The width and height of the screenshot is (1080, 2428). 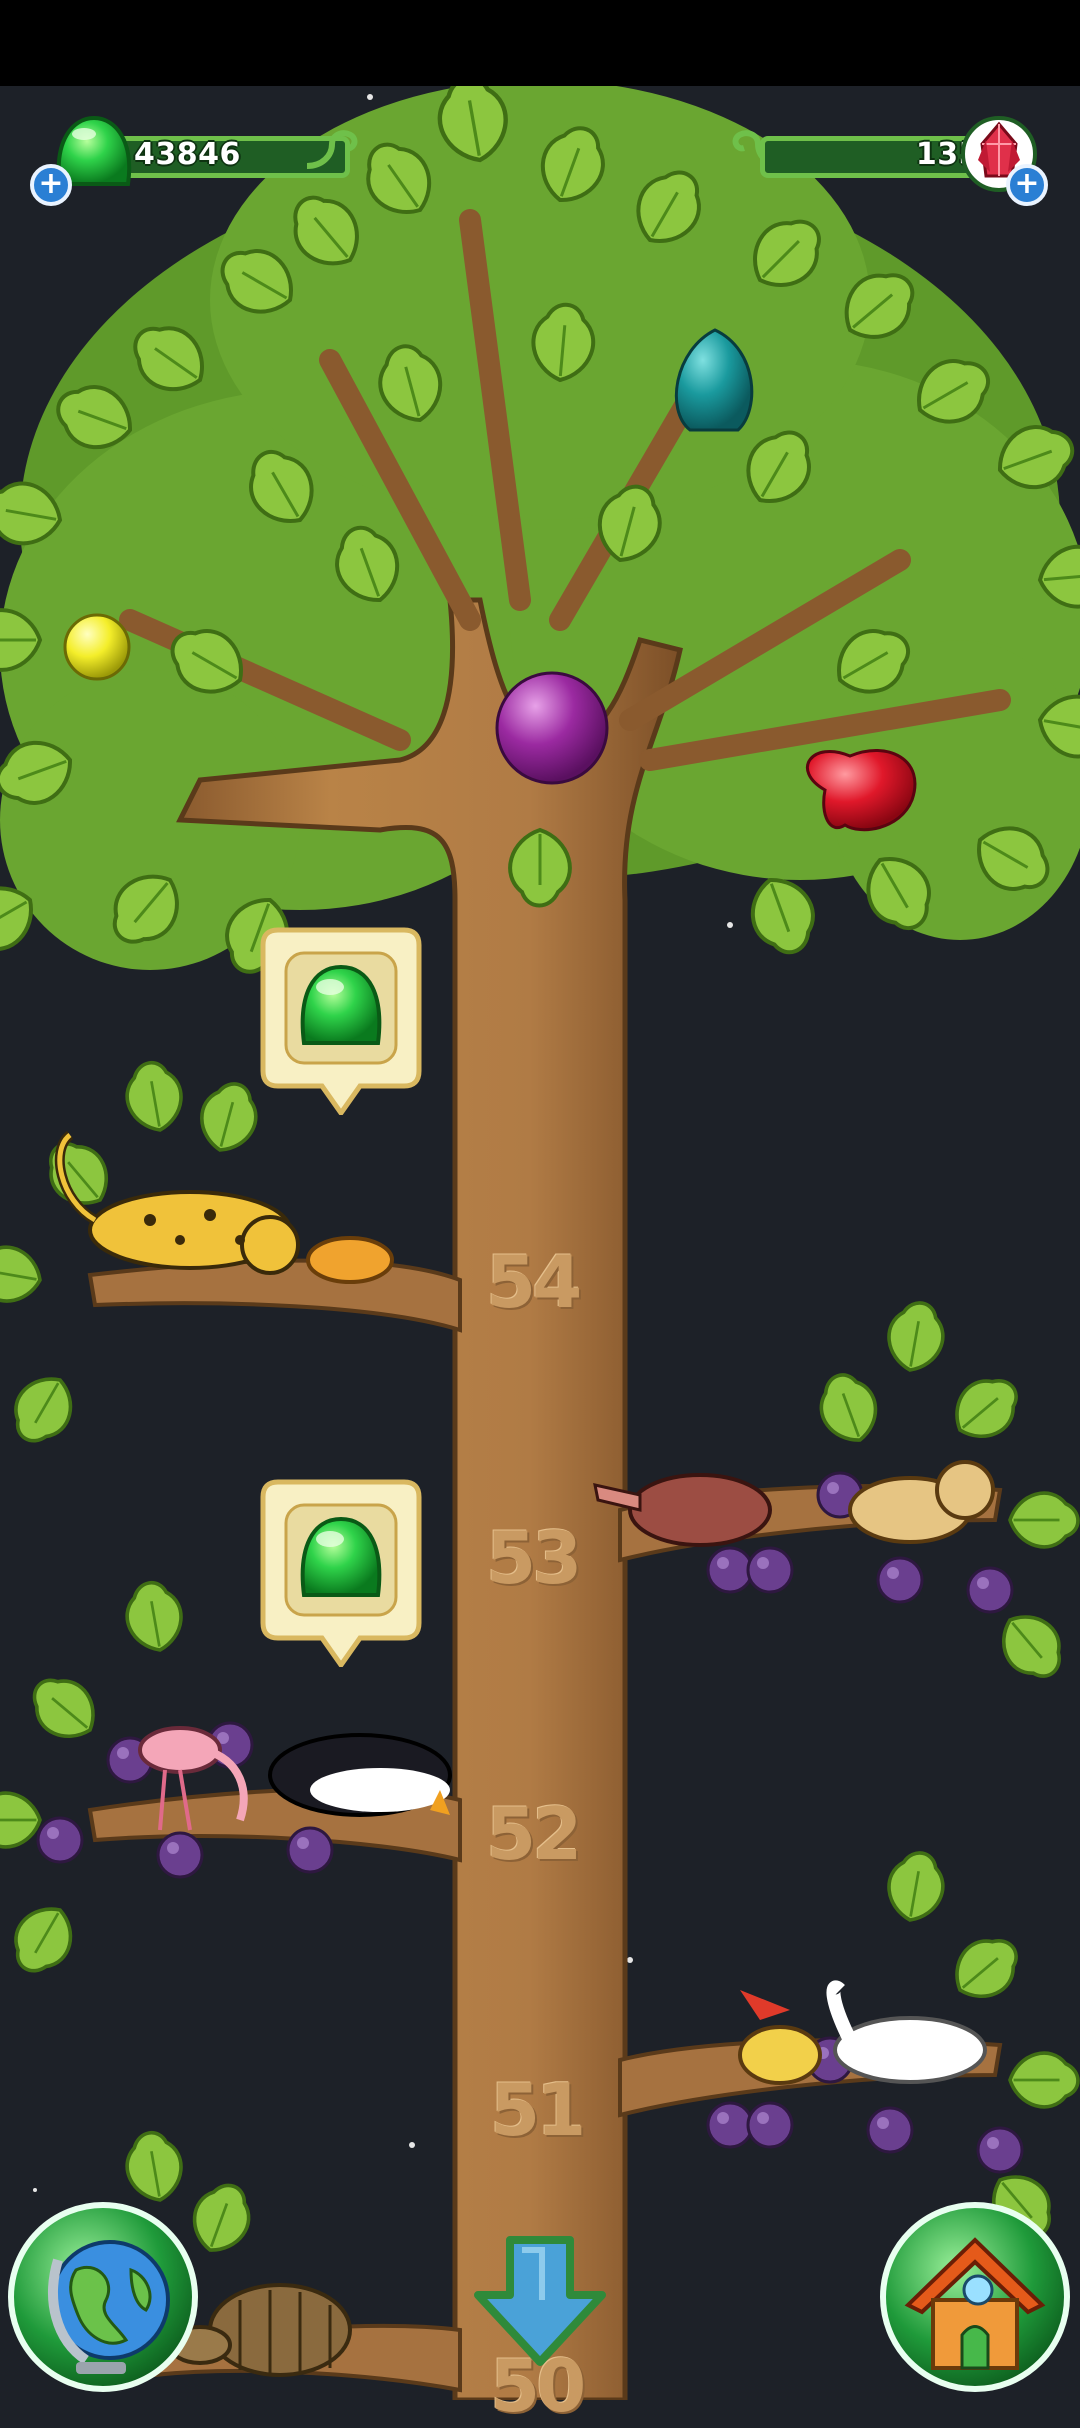 What do you see at coordinates (534, 1558) in the screenshot?
I see `level-number: 53` at bounding box center [534, 1558].